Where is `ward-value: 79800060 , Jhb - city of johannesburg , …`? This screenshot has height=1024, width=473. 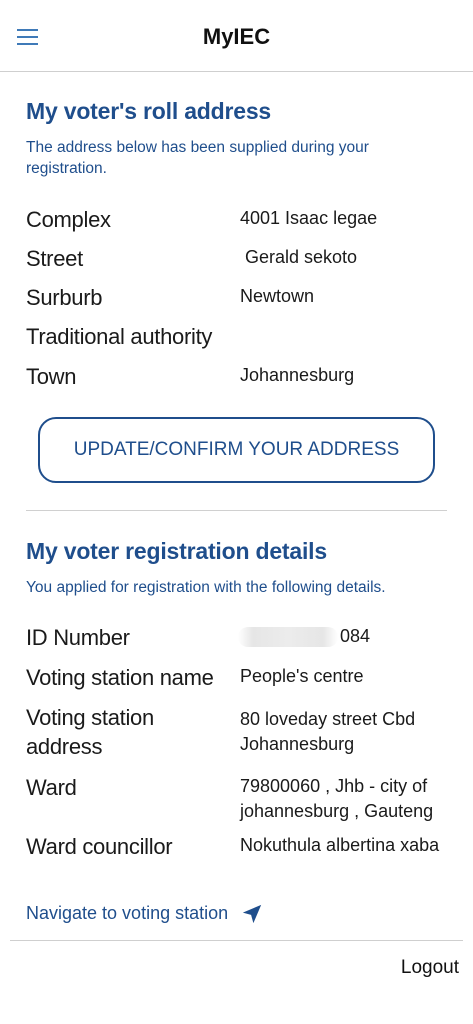 ward-value: 79800060 , Jhb - city of johannesburg , … is located at coordinates (337, 798).